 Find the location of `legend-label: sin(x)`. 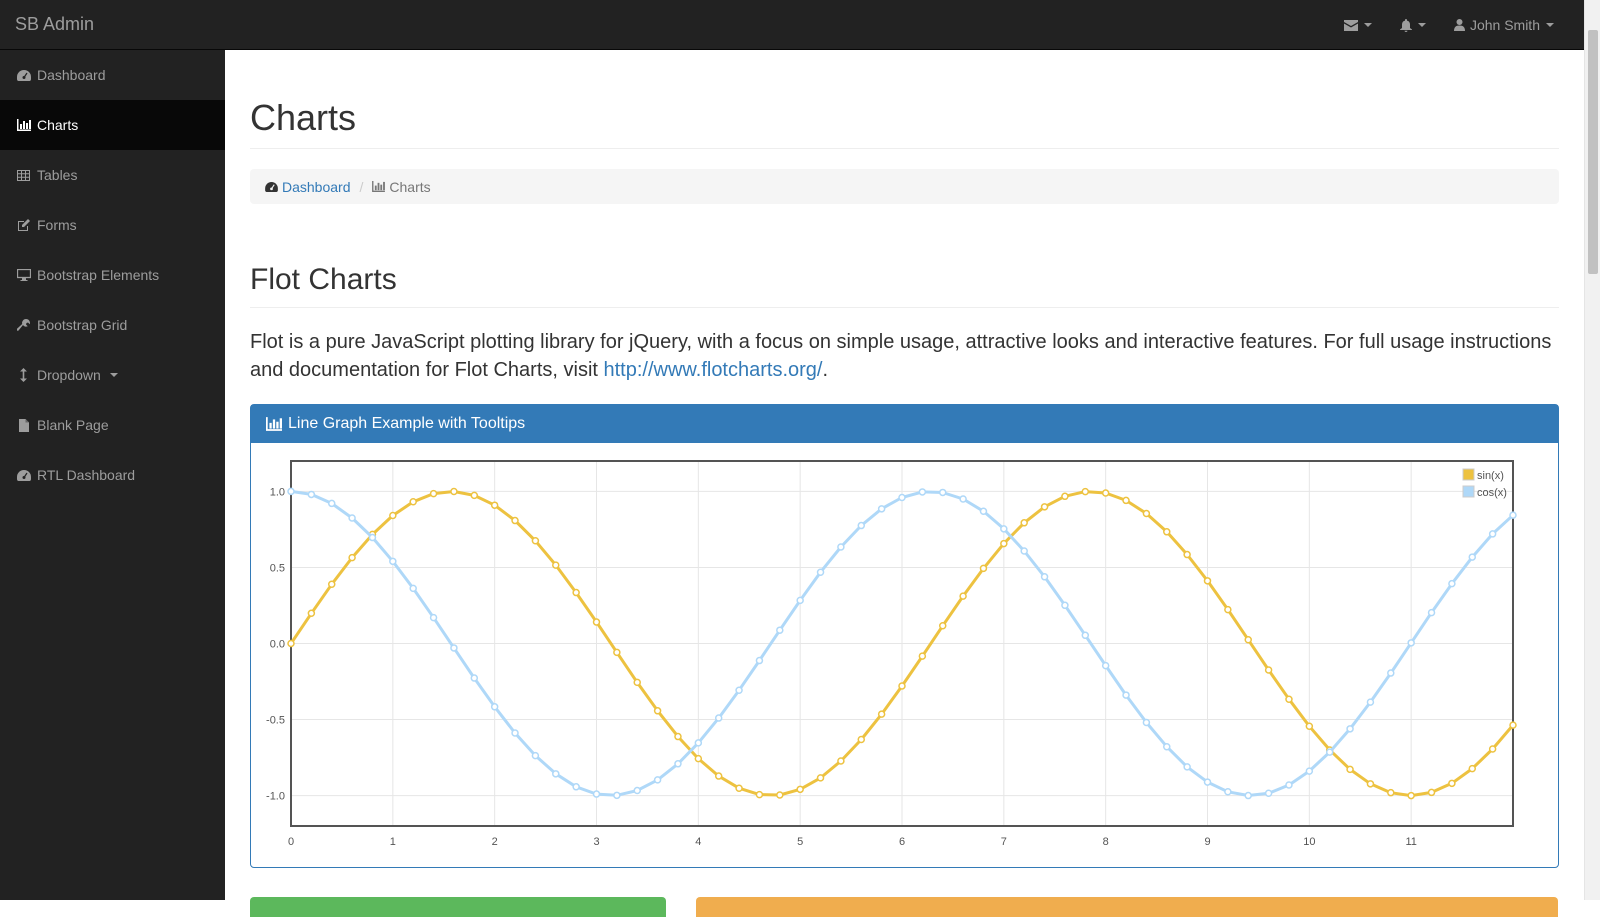

legend-label: sin(x) is located at coordinates (1490, 476).